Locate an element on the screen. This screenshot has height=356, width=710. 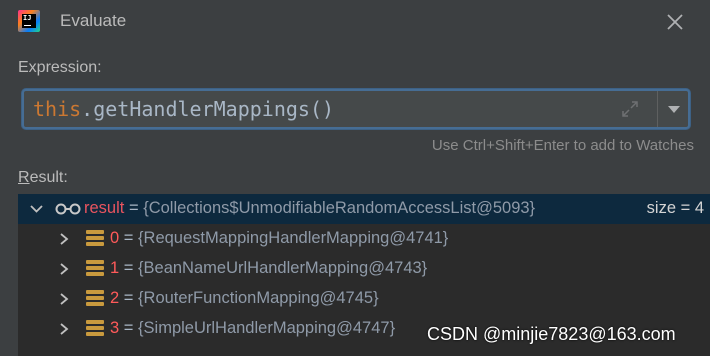
item-index: 0 is located at coordinates (115, 238).